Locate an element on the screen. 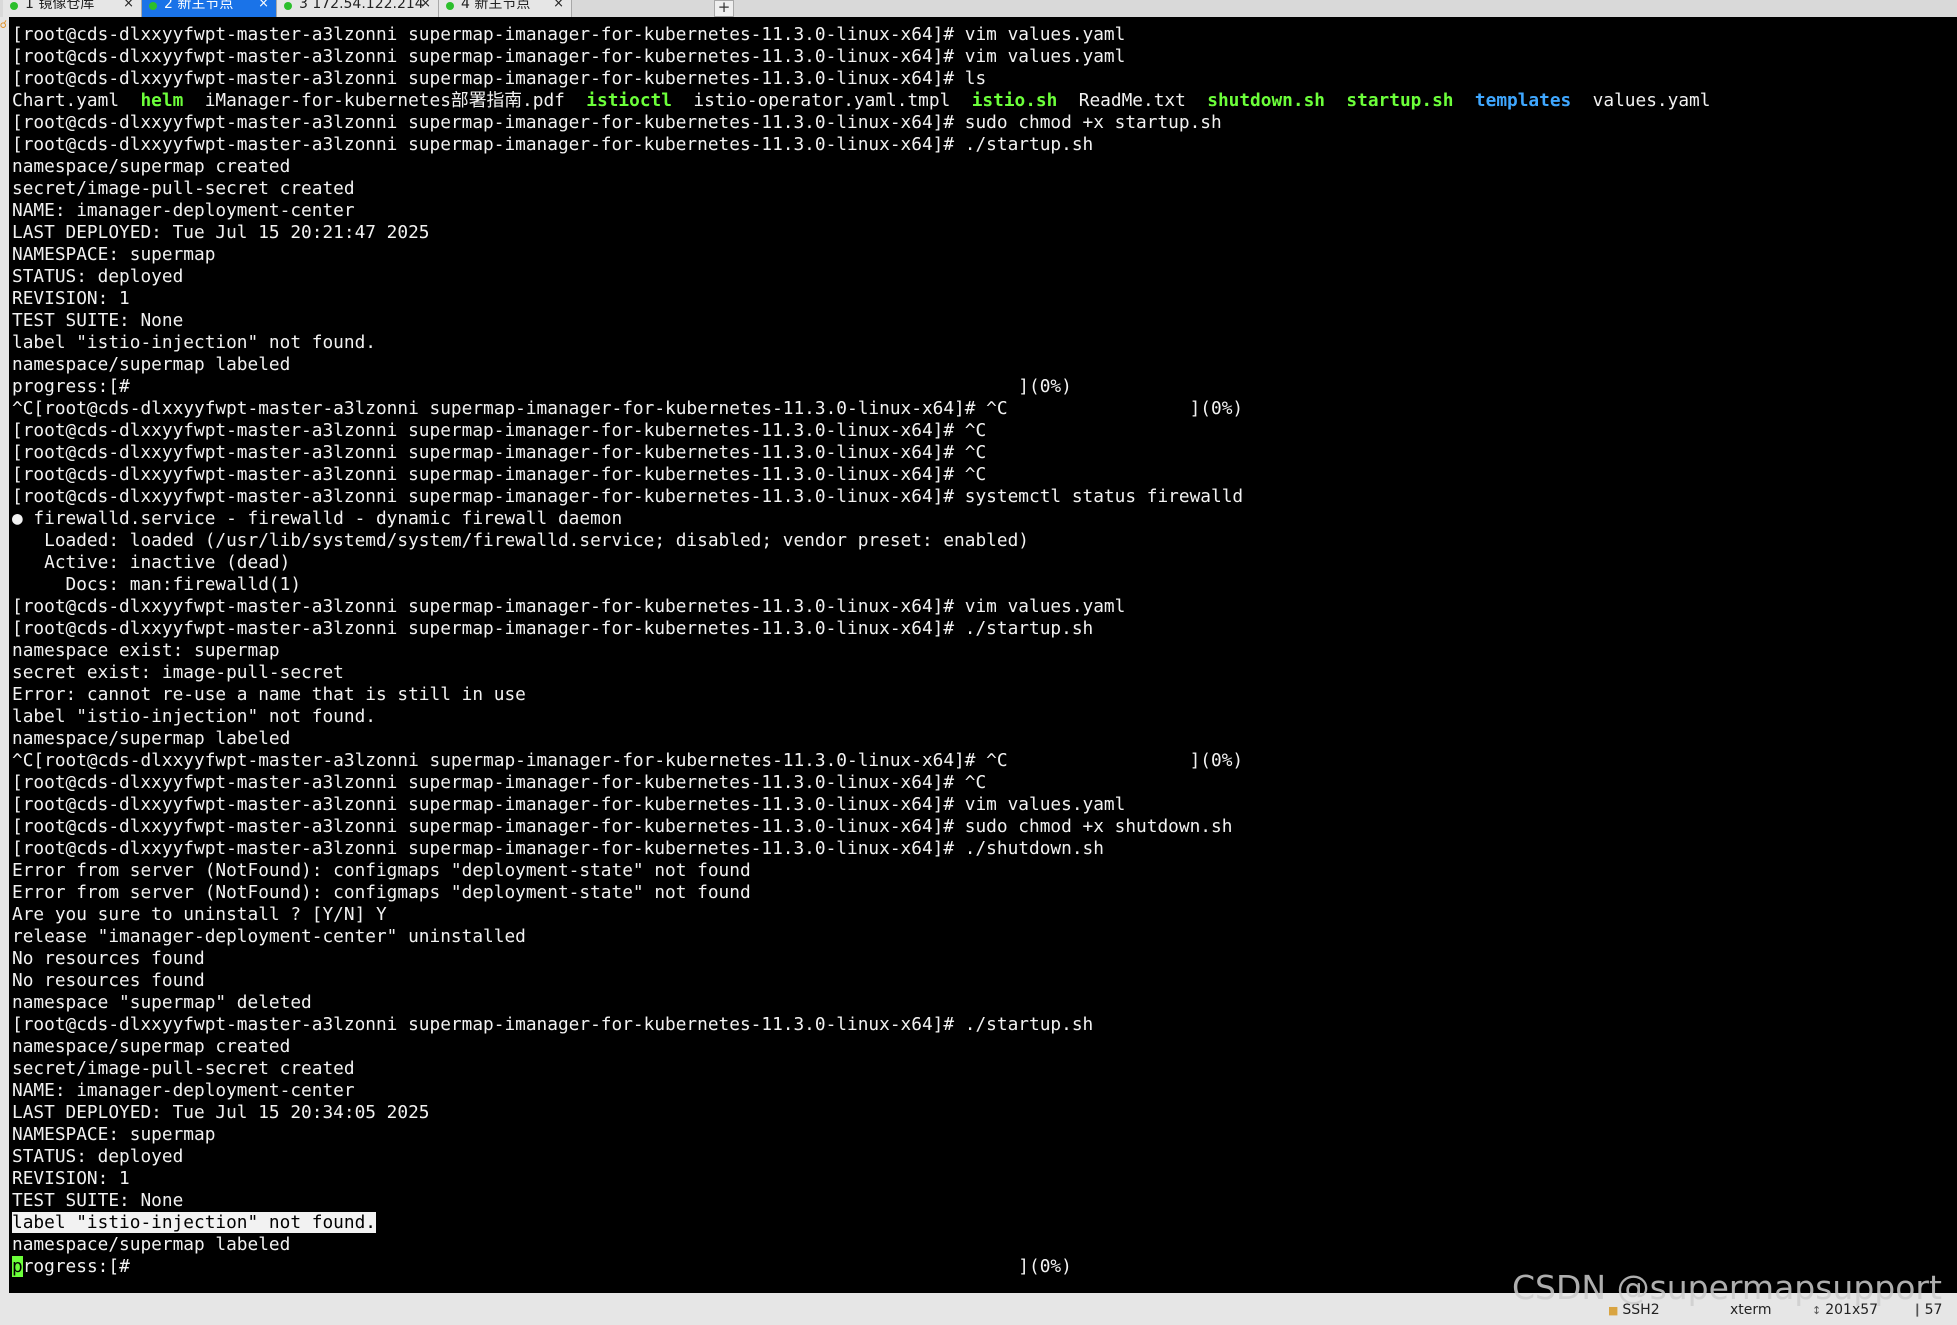  terminal-text: iManager-for-kubernetes部署指南.pdf is located at coordinates (385, 100).